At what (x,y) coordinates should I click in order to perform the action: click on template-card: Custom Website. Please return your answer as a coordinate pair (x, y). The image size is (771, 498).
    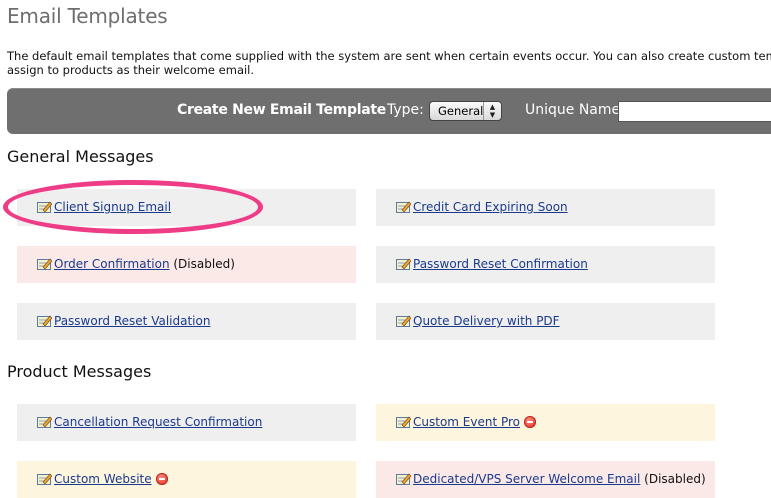
    Looking at the image, I should click on (186, 479).